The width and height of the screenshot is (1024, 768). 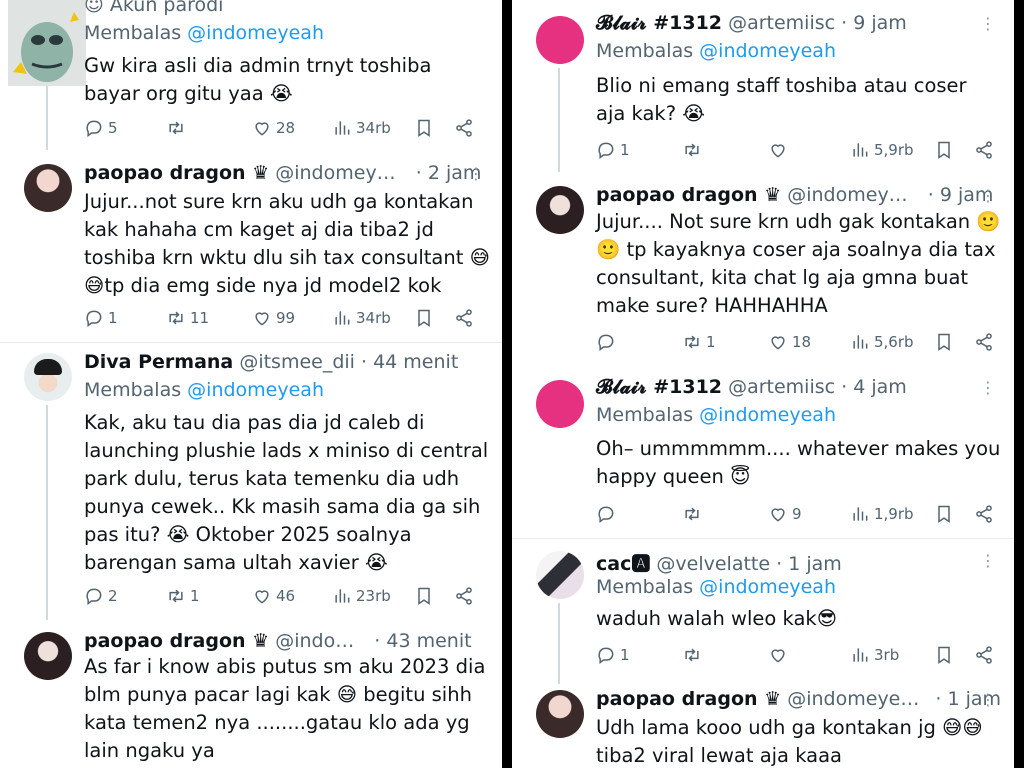 I want to click on replying-to: Membalas @indomeyeah, so click(x=716, y=587).